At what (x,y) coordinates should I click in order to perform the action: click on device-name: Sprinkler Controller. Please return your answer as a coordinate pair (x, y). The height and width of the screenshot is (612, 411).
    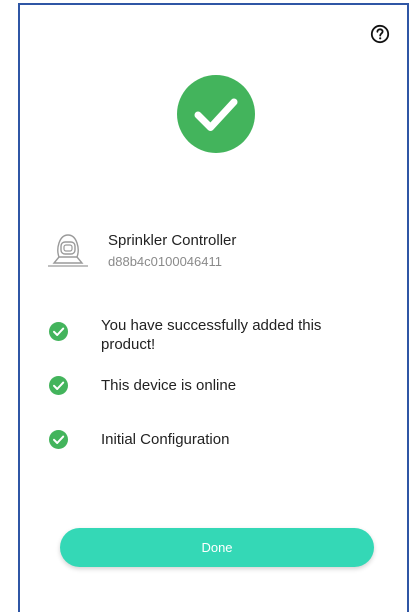
    Looking at the image, I should click on (172, 240).